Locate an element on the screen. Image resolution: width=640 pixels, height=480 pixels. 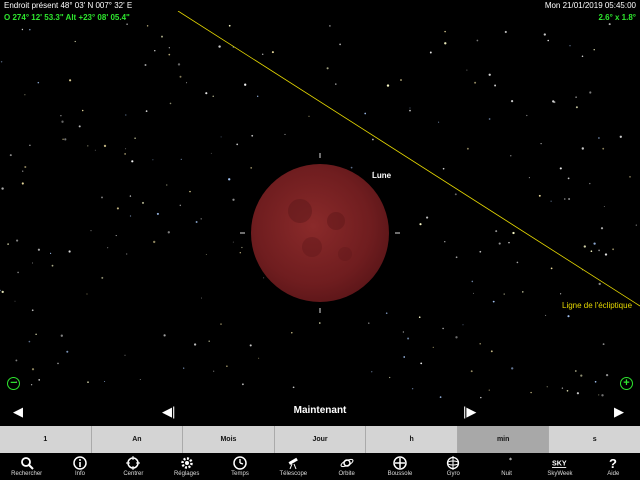
night-icon: * is located at coordinates (507, 462).